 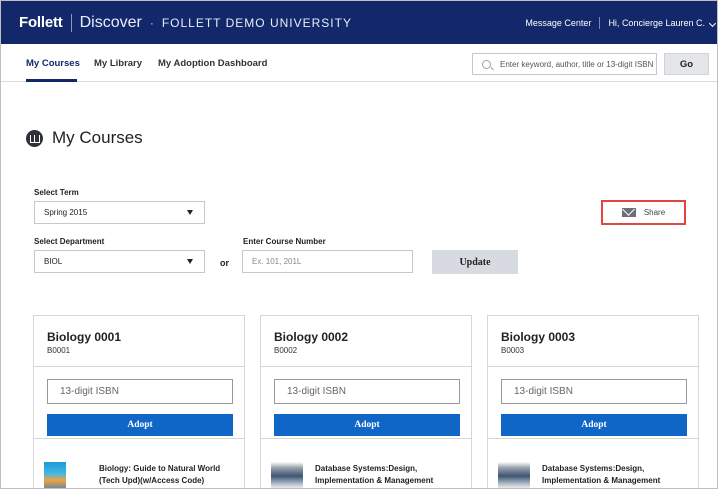 I want to click on course-title: Biology 0002, so click(x=311, y=337).